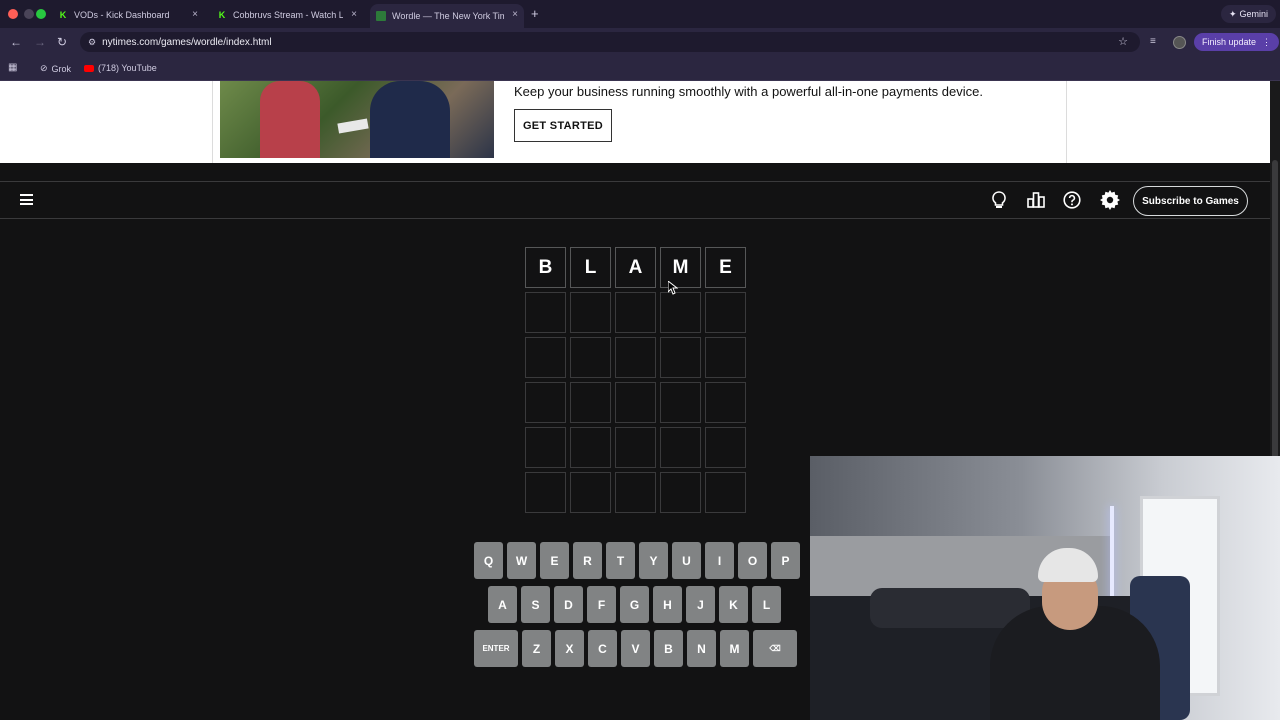  I want to click on key-q: Q, so click(488, 560).